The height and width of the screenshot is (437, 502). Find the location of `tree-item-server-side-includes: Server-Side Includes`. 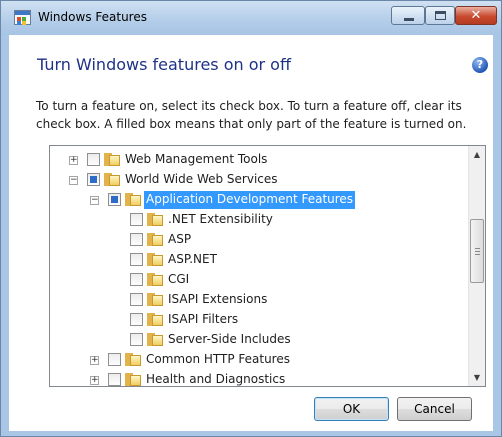

tree-item-server-side-includes: Server-Side Includes is located at coordinates (259, 340).